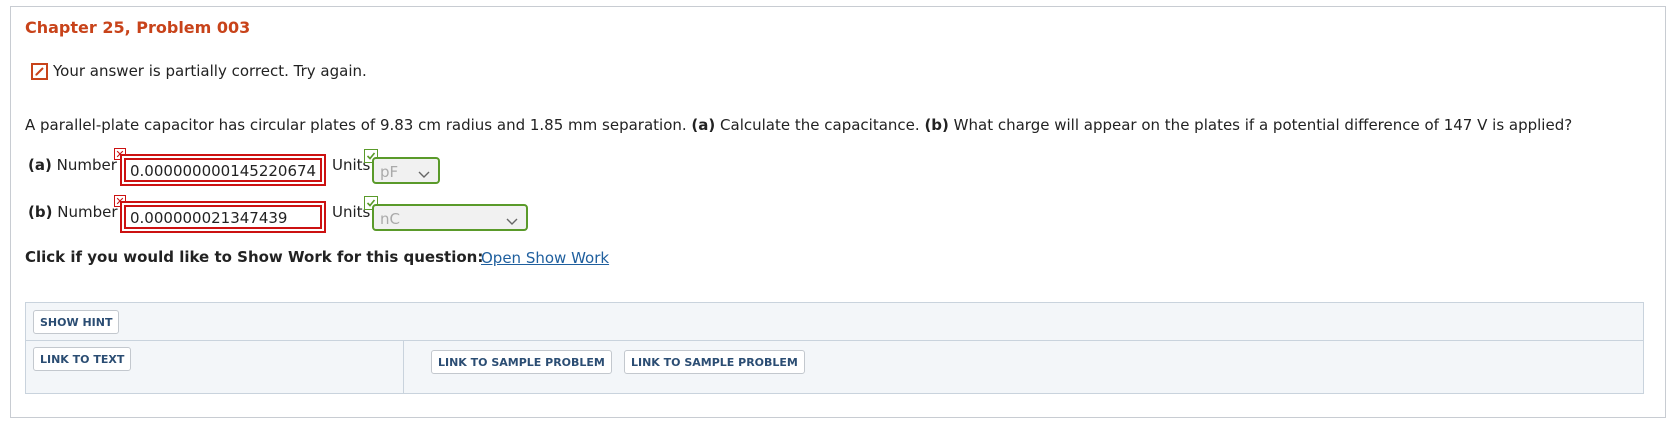 Image resolution: width=1675 pixels, height=426 pixels. What do you see at coordinates (406, 170) in the screenshot?
I see `answer-a-unit-select: pF` at bounding box center [406, 170].